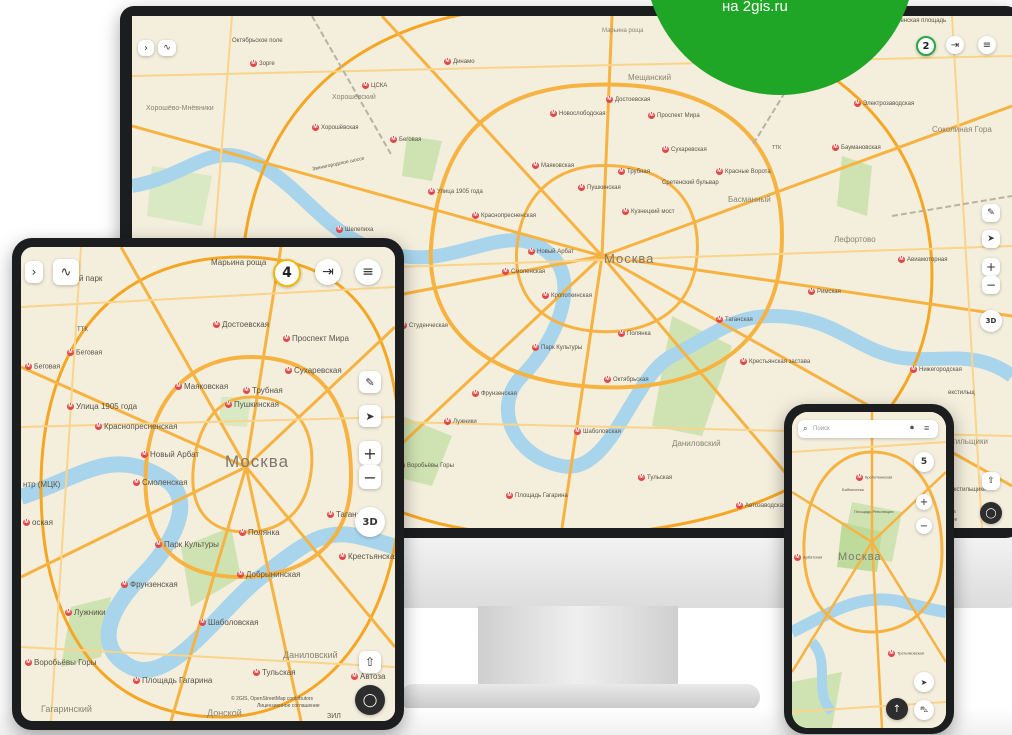 The width and height of the screenshot is (1012, 735). I want to click on arrow-up-icon: ↑, so click(897, 709).